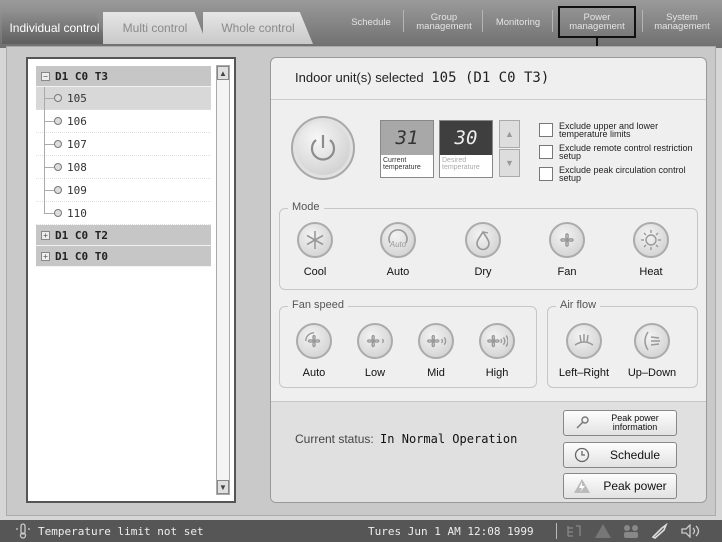 This screenshot has height=542, width=722. I want to click on collapse-icon: −, so click(45, 76).